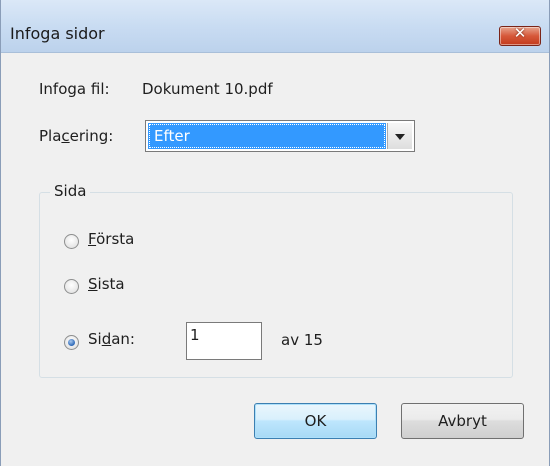  I want to click on placement-select: Efter, so click(280, 136).